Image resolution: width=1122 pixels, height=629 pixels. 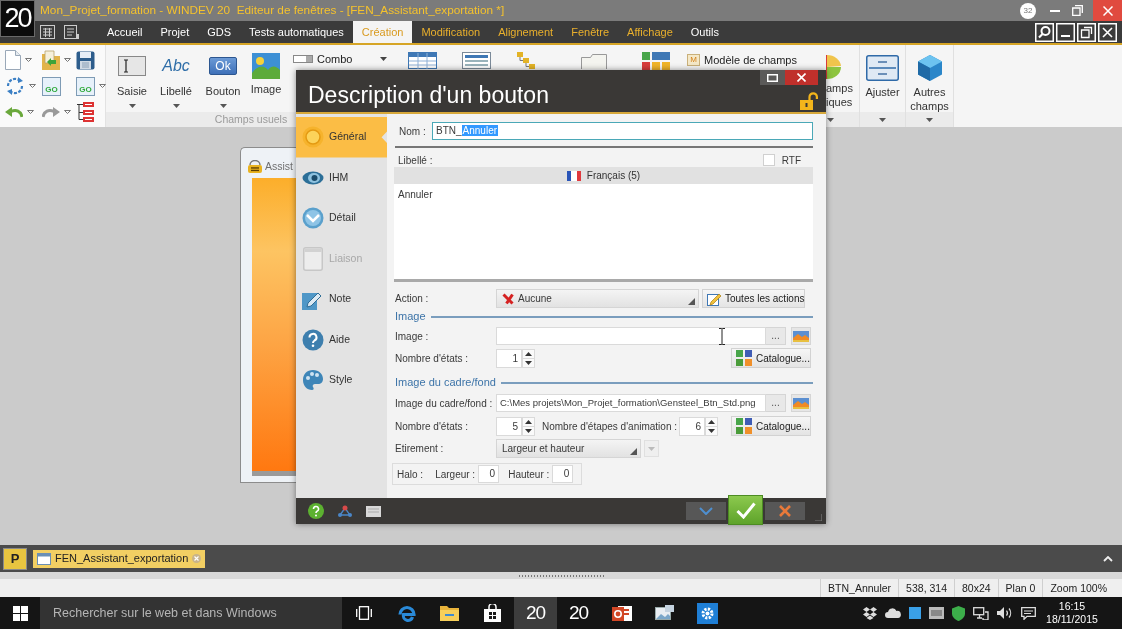 What do you see at coordinates (51, 60) in the screenshot?
I see `open-folder-icon` at bounding box center [51, 60].